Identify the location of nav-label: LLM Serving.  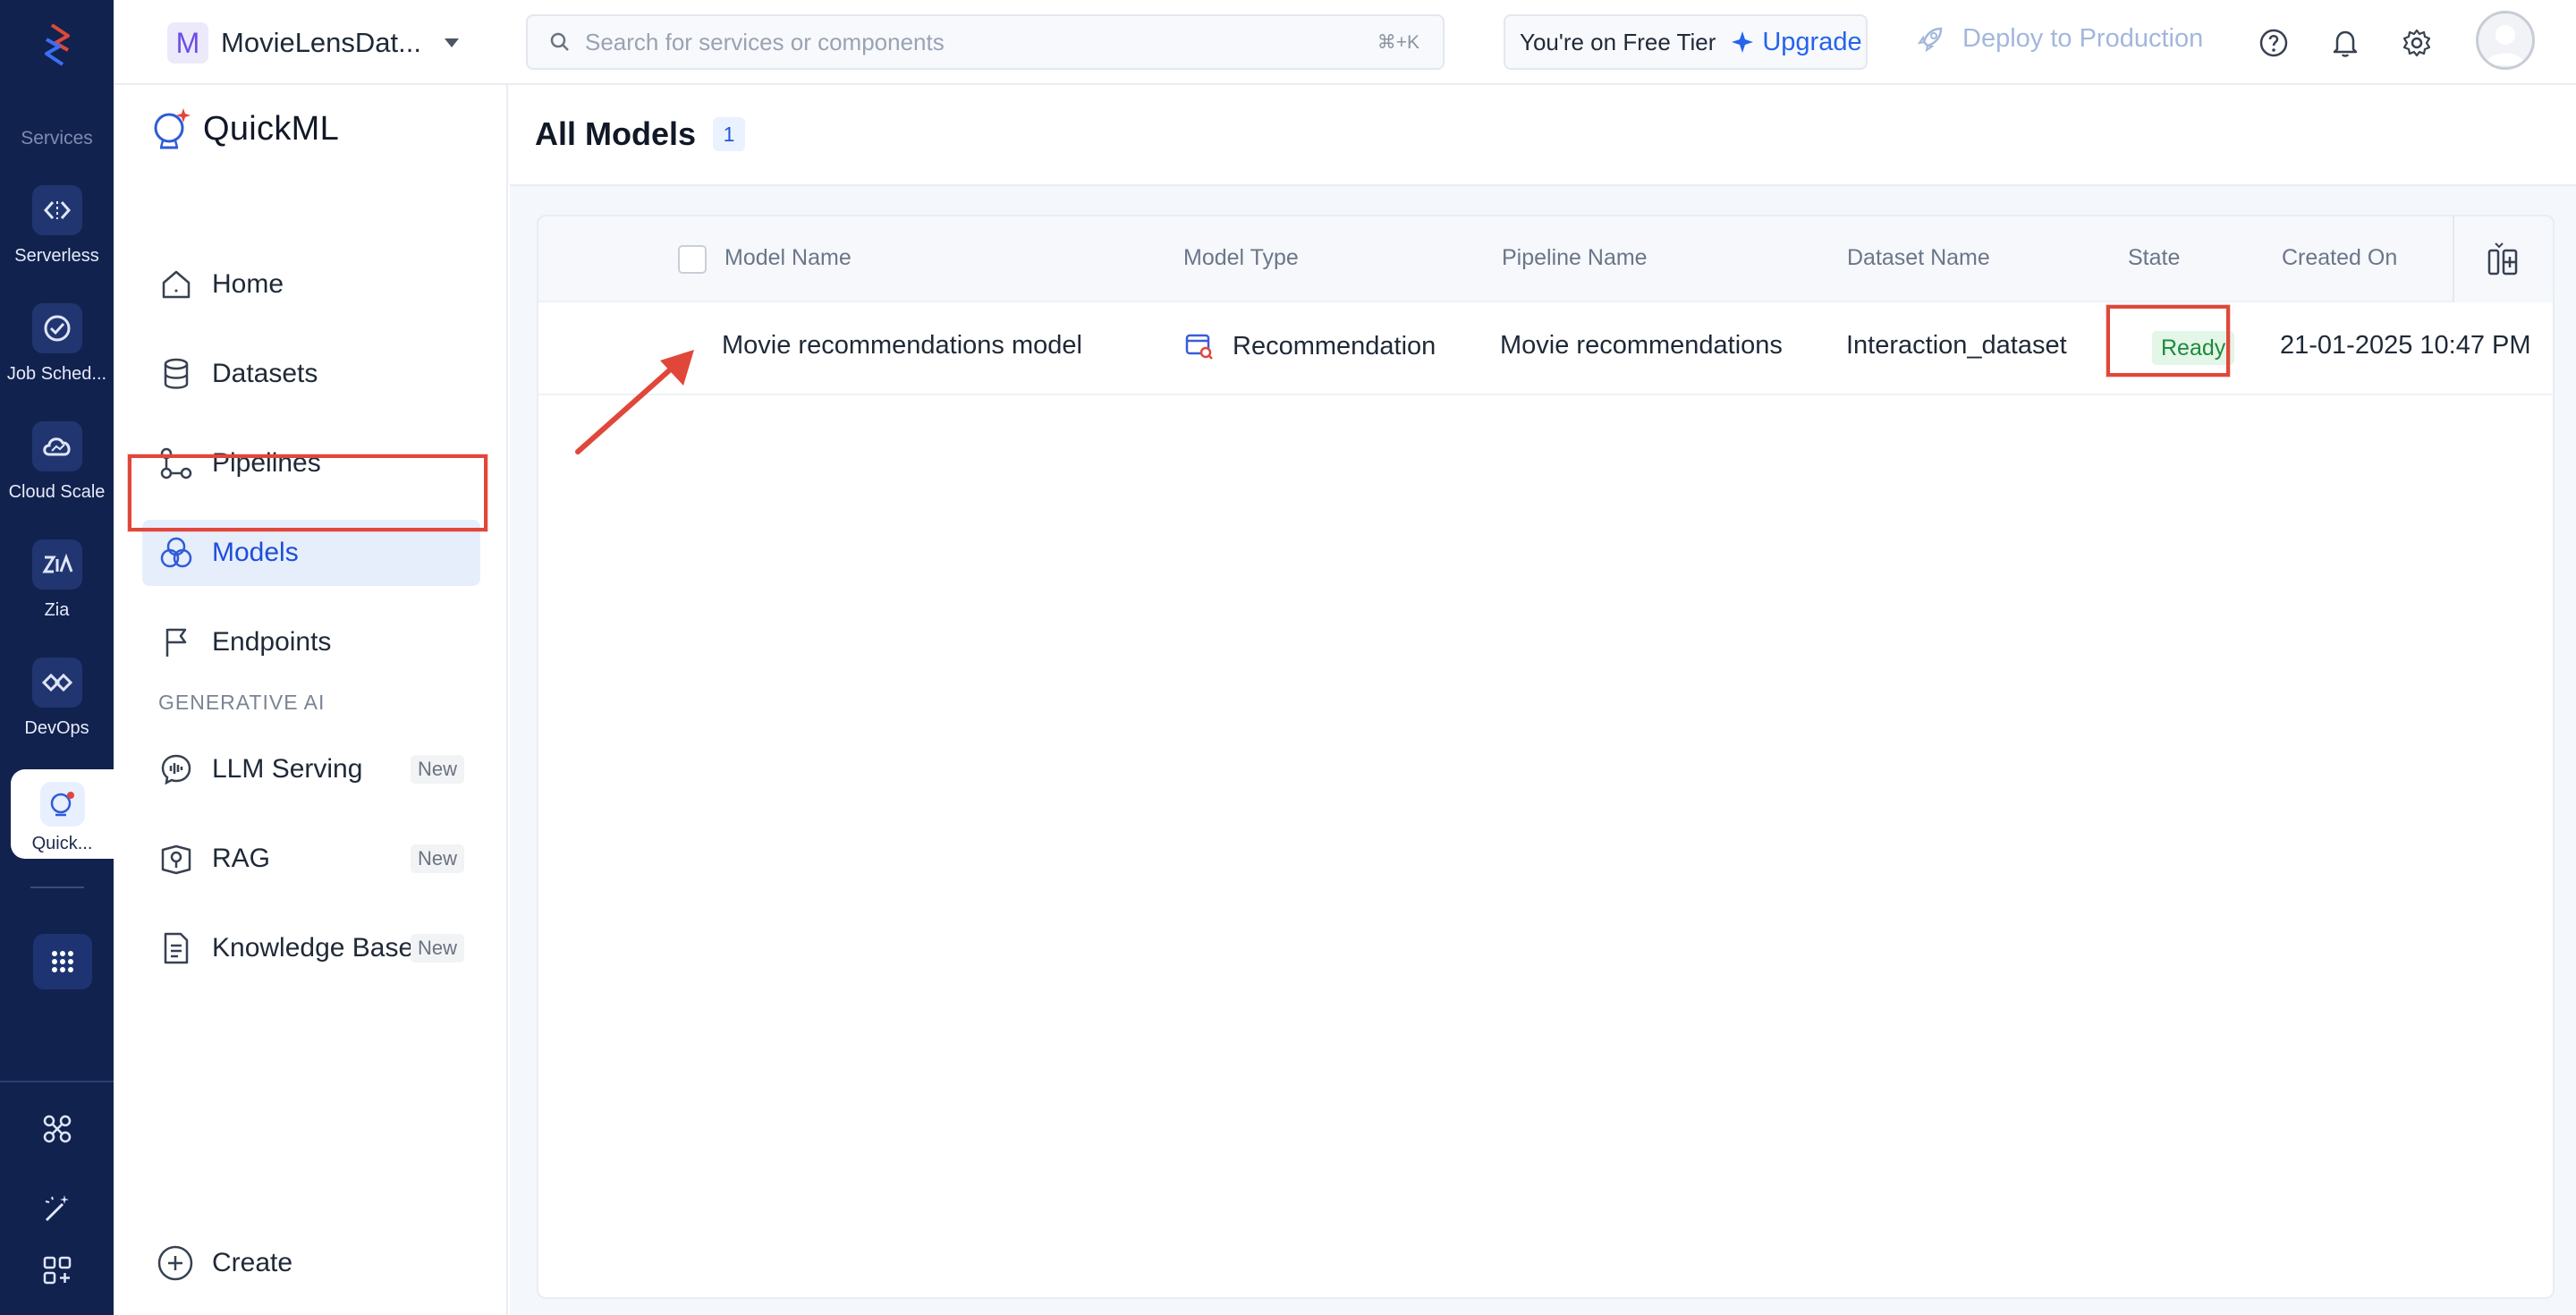
(287, 769).